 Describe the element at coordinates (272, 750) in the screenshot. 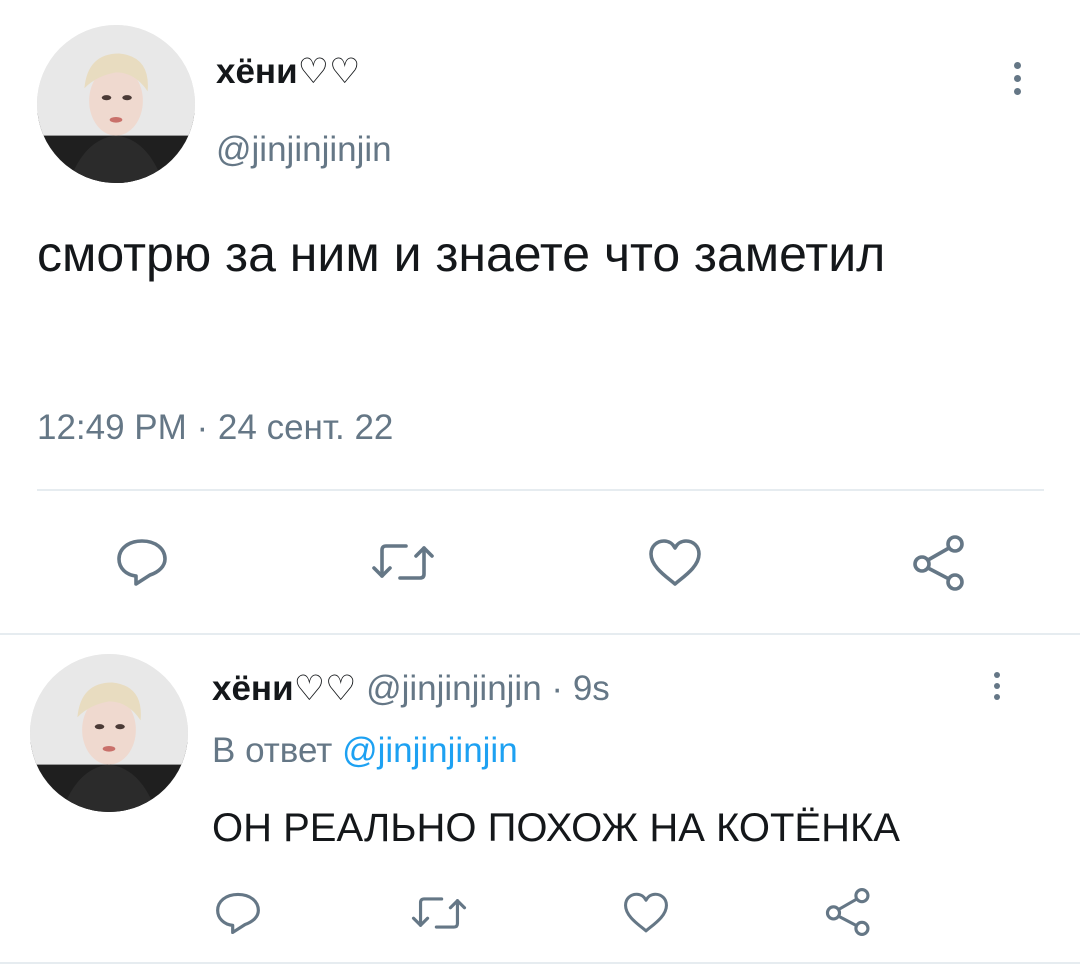

I see `reply-prefix: В ответ` at that location.